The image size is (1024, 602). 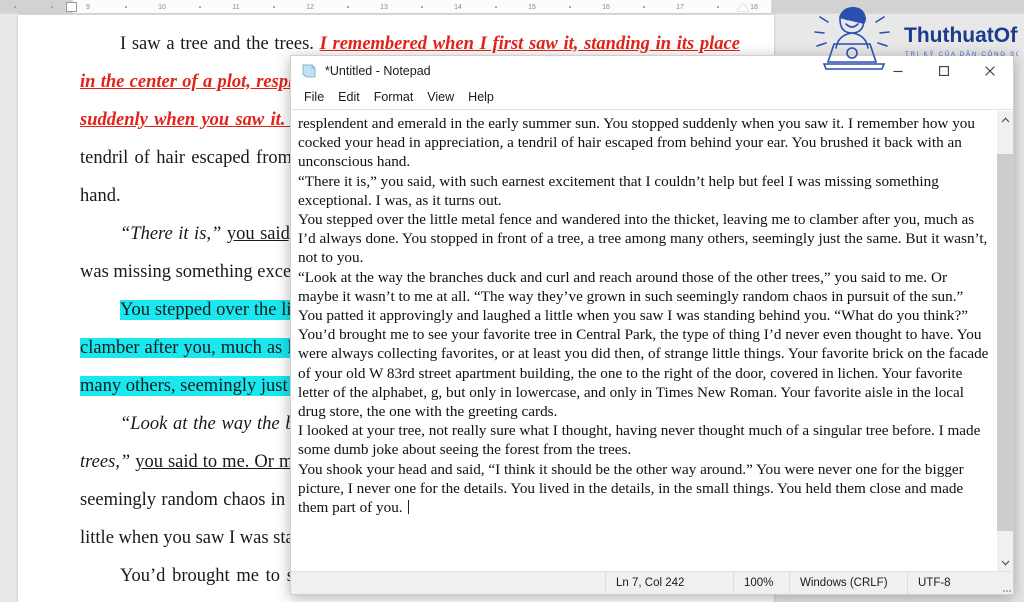 I want to click on close-icon, so click(x=990, y=70).